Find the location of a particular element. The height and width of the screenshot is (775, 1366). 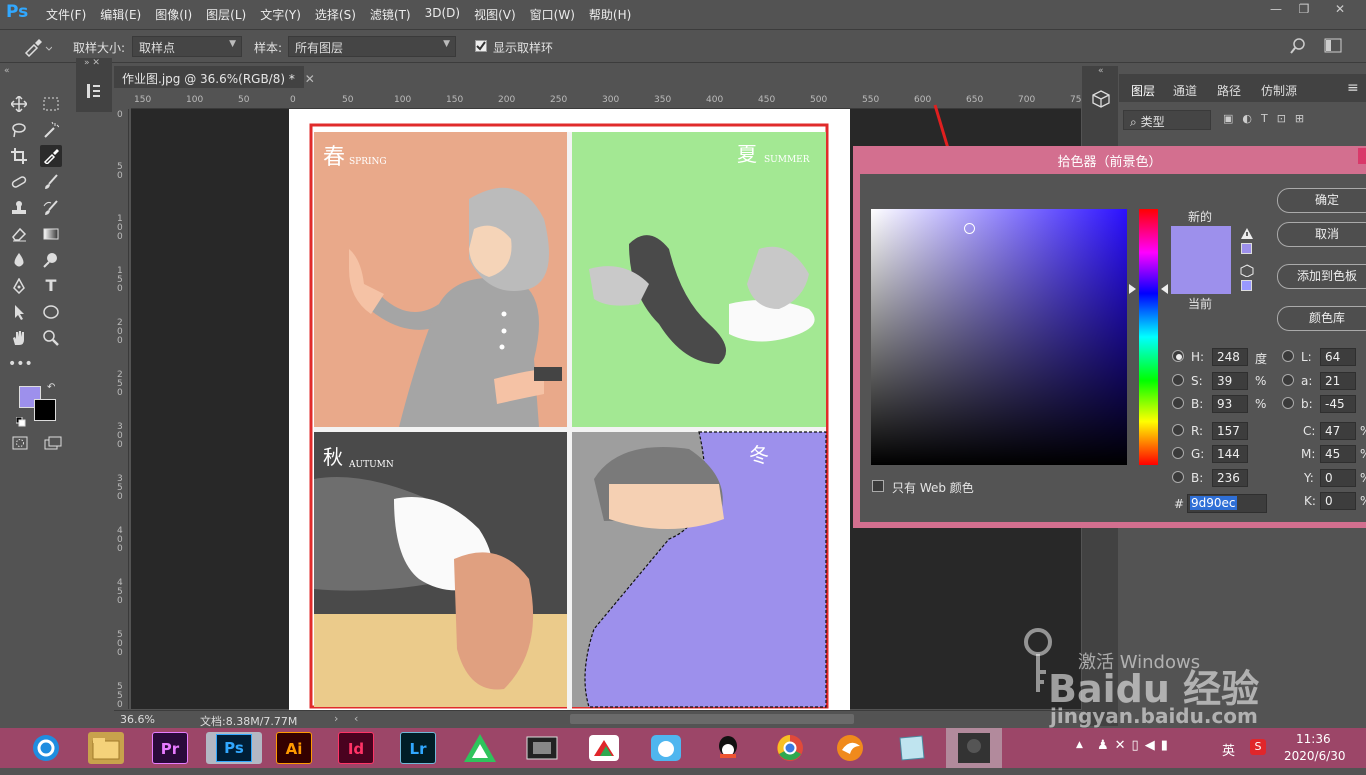

g-input: 144 is located at coordinates (1230, 454).